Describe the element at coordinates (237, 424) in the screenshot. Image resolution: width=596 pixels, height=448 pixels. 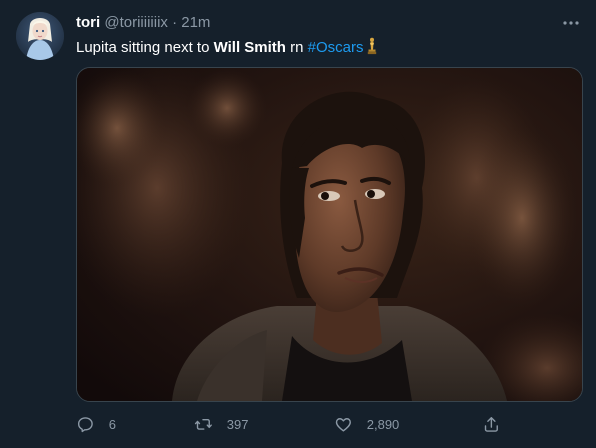
I see `retweet-count: 397` at that location.